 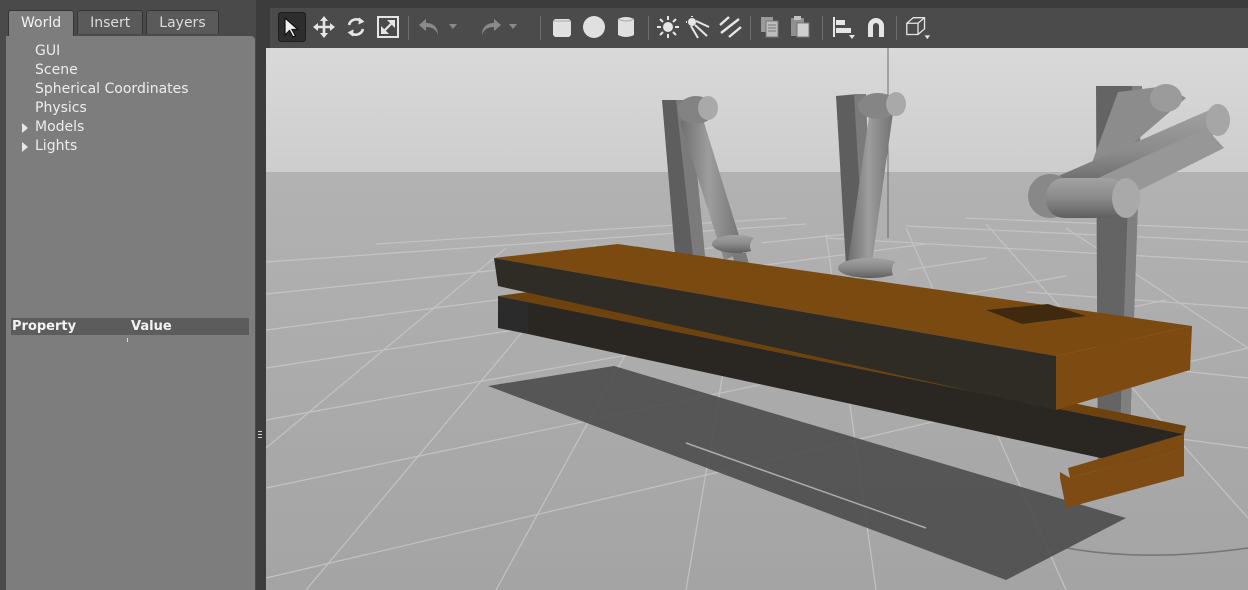 I want to click on value-column-header: Value, so click(x=151, y=326).